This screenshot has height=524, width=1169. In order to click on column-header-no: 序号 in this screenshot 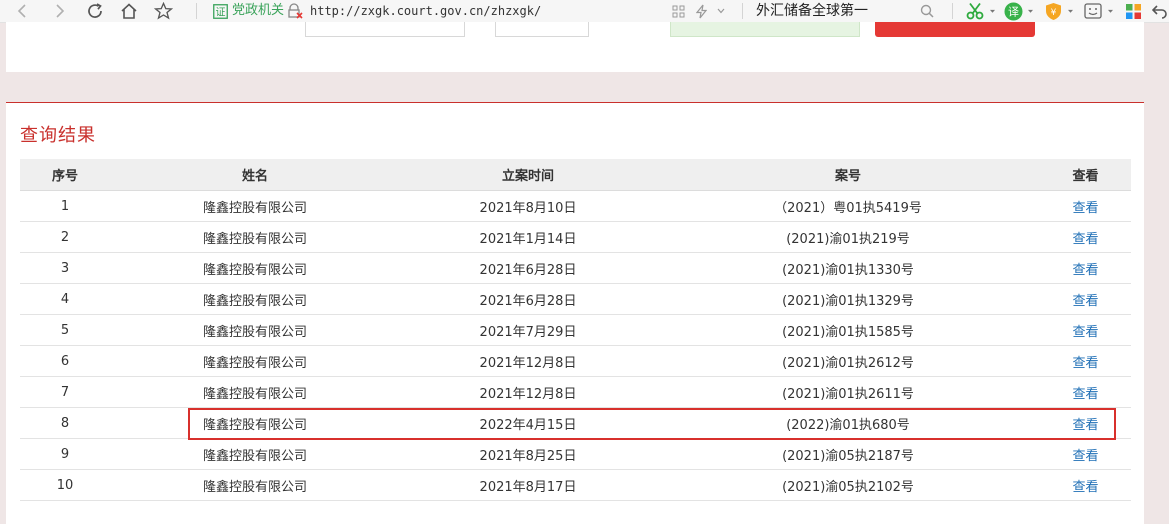, I will do `click(65, 175)`.